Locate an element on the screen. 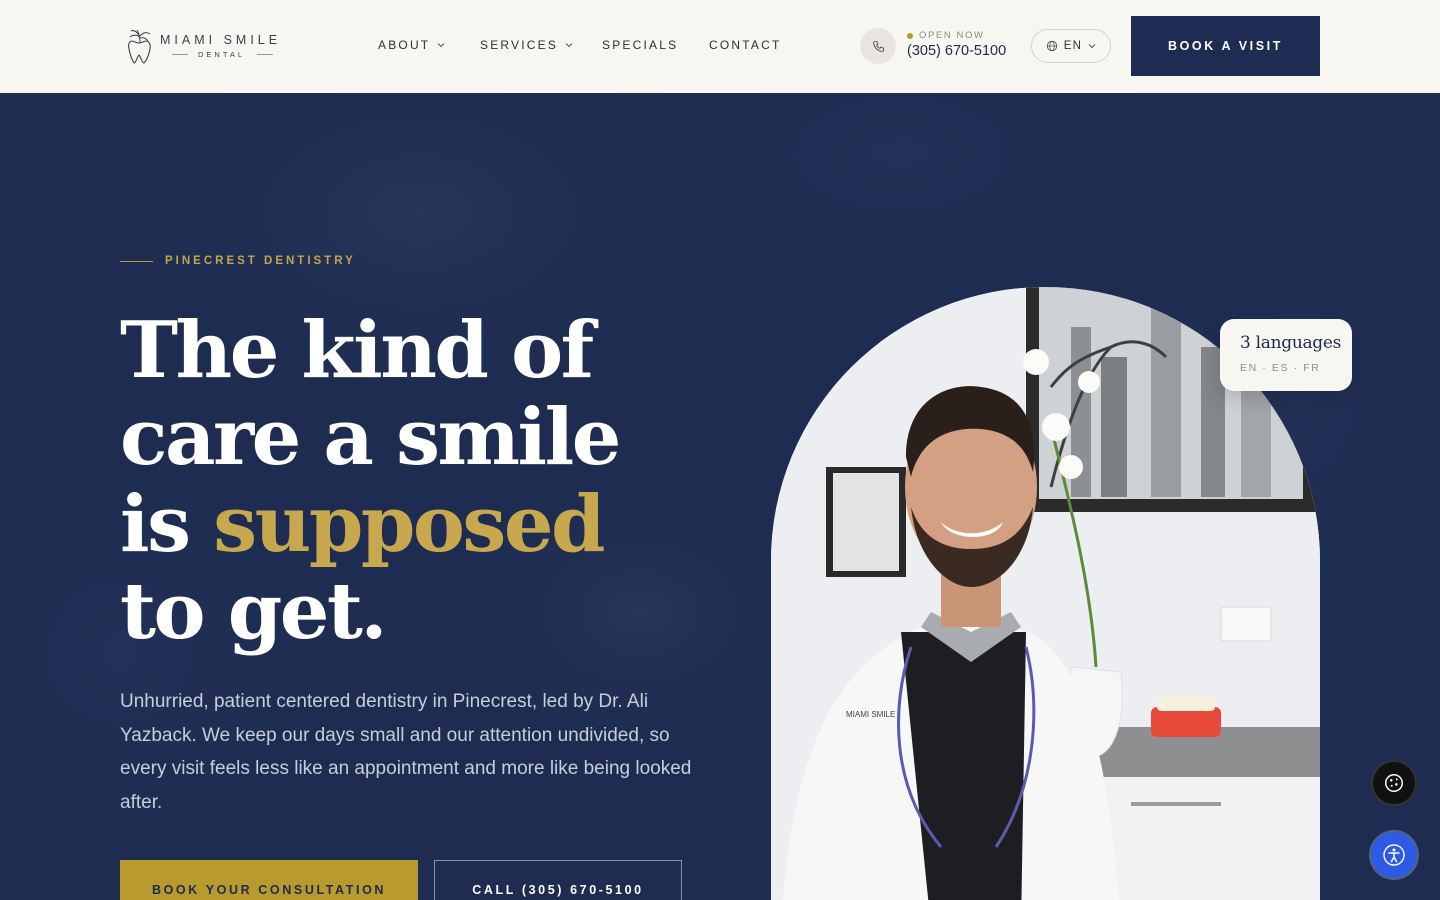 This screenshot has width=1440, height=900. open-status-label: OPEN NOW is located at coordinates (952, 35).